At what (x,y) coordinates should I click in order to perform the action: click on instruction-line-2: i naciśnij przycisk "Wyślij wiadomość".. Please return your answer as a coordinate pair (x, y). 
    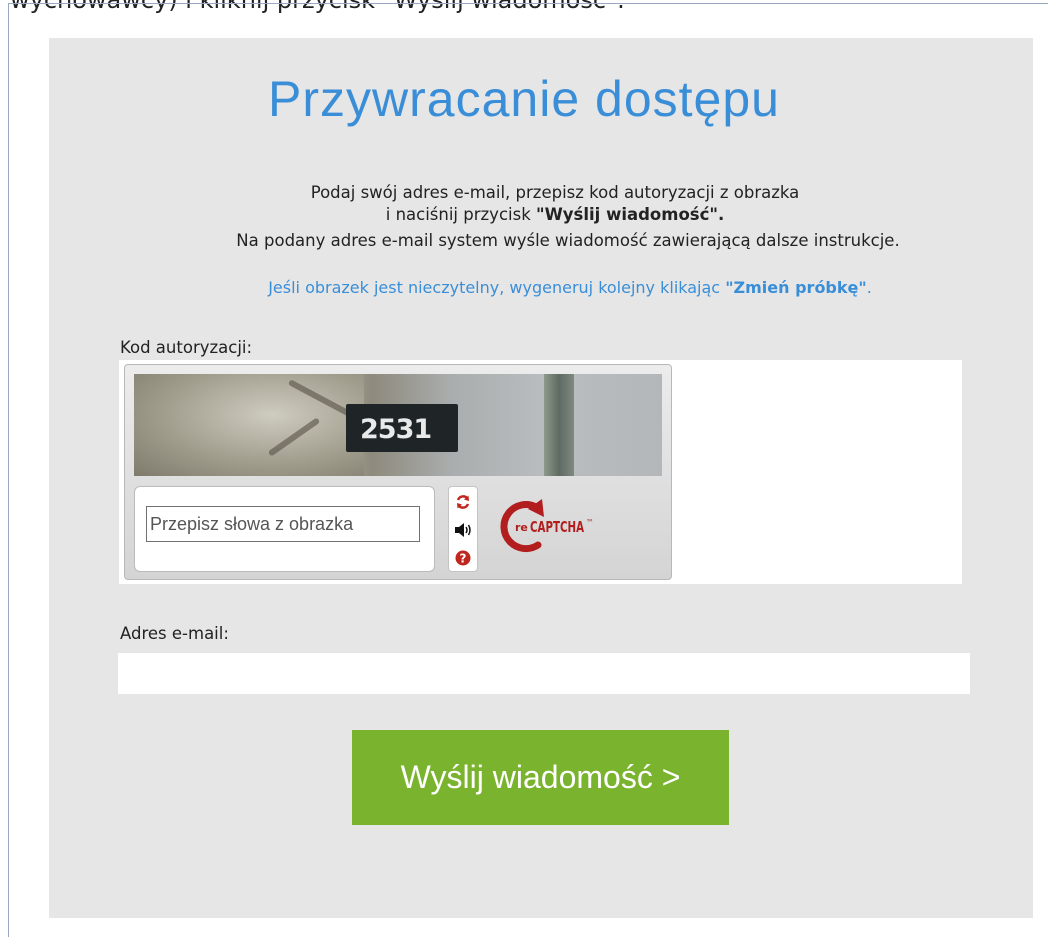
    Looking at the image, I should click on (554, 215).